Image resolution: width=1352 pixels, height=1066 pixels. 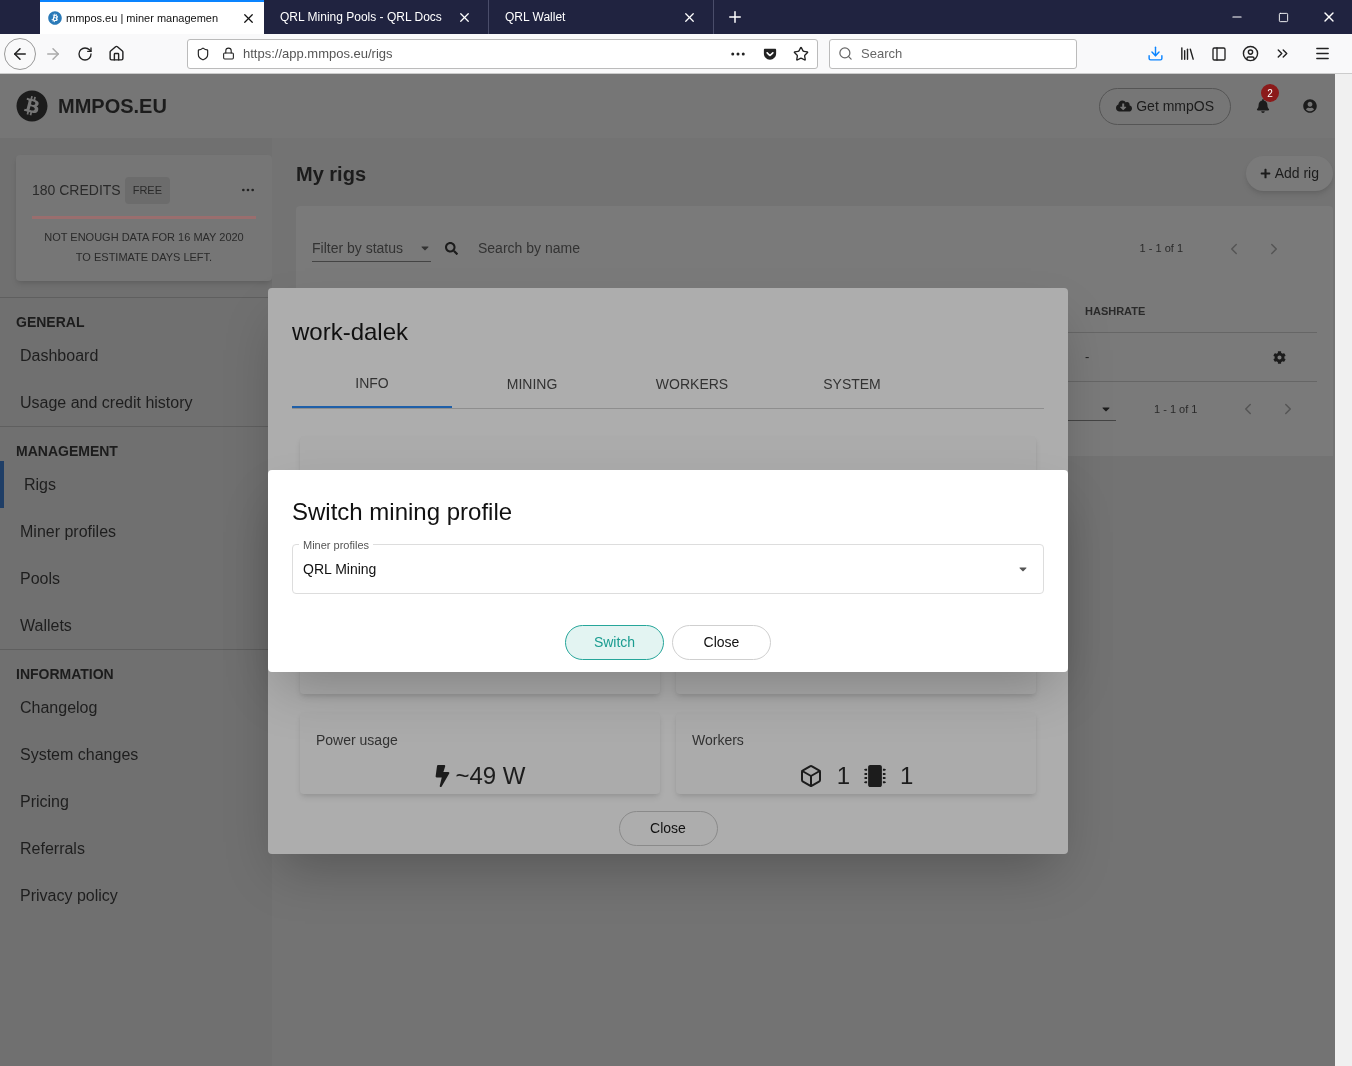 What do you see at coordinates (116, 53) in the screenshot?
I see `home-icon` at bounding box center [116, 53].